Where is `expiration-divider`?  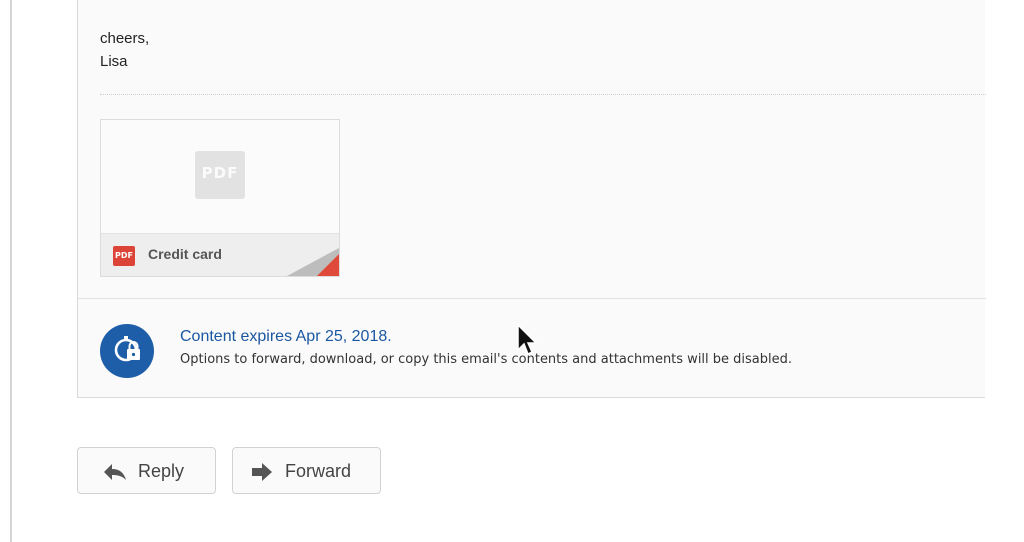
expiration-divider is located at coordinates (532, 298).